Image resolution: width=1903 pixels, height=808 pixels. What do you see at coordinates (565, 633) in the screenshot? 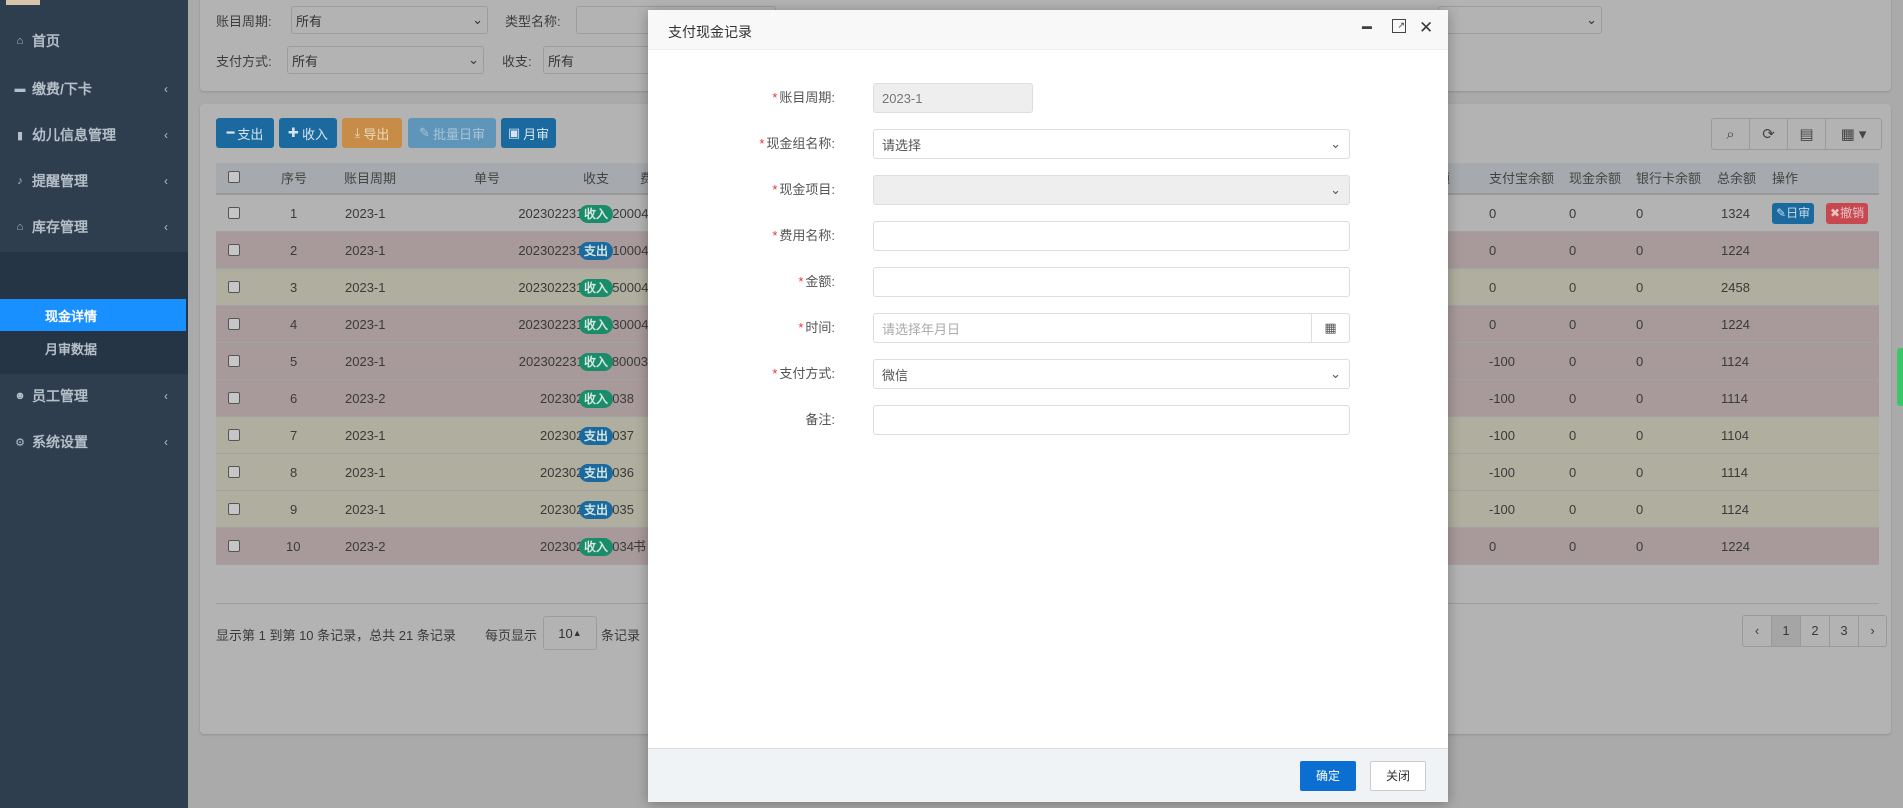
I see `per-page-value: 10` at bounding box center [565, 633].